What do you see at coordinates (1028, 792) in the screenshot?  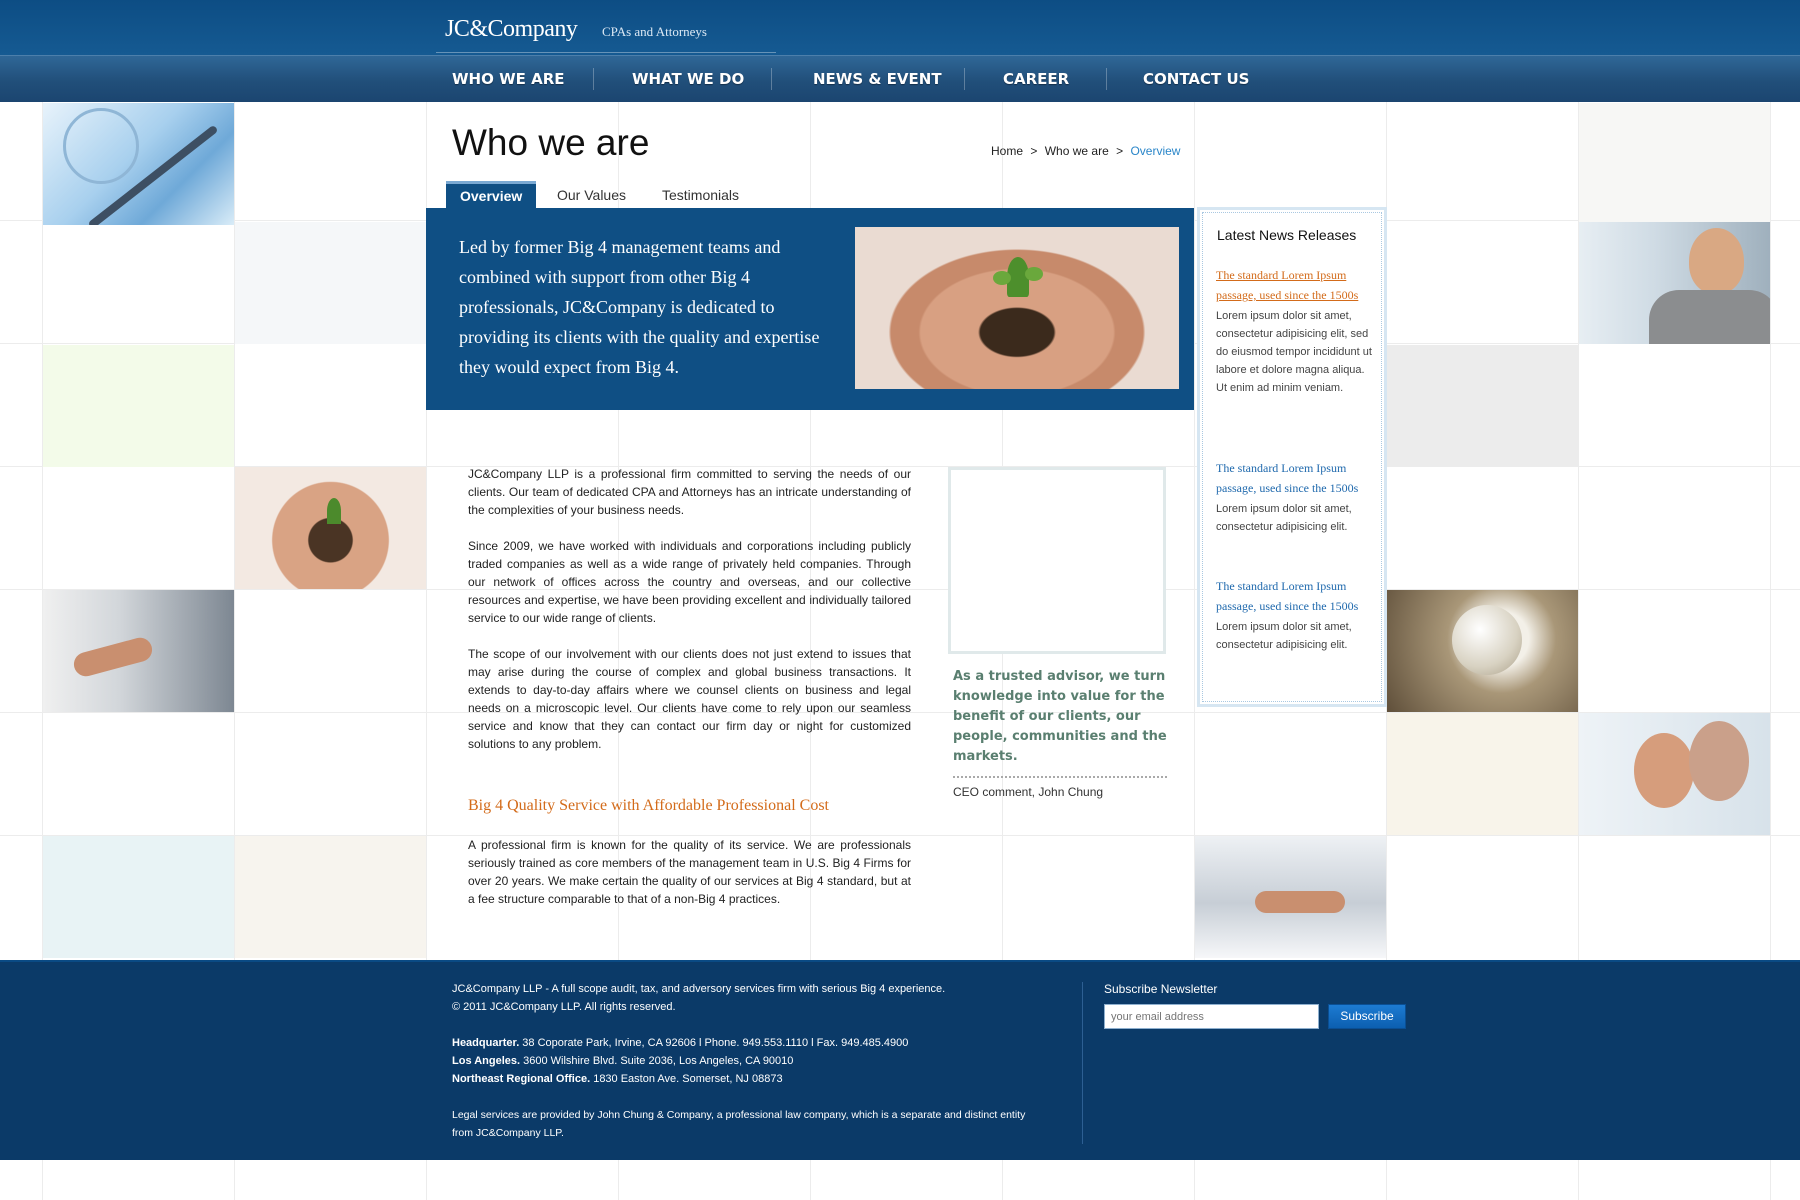 I see `ceo-caption: CEO comment, John Chung` at bounding box center [1028, 792].